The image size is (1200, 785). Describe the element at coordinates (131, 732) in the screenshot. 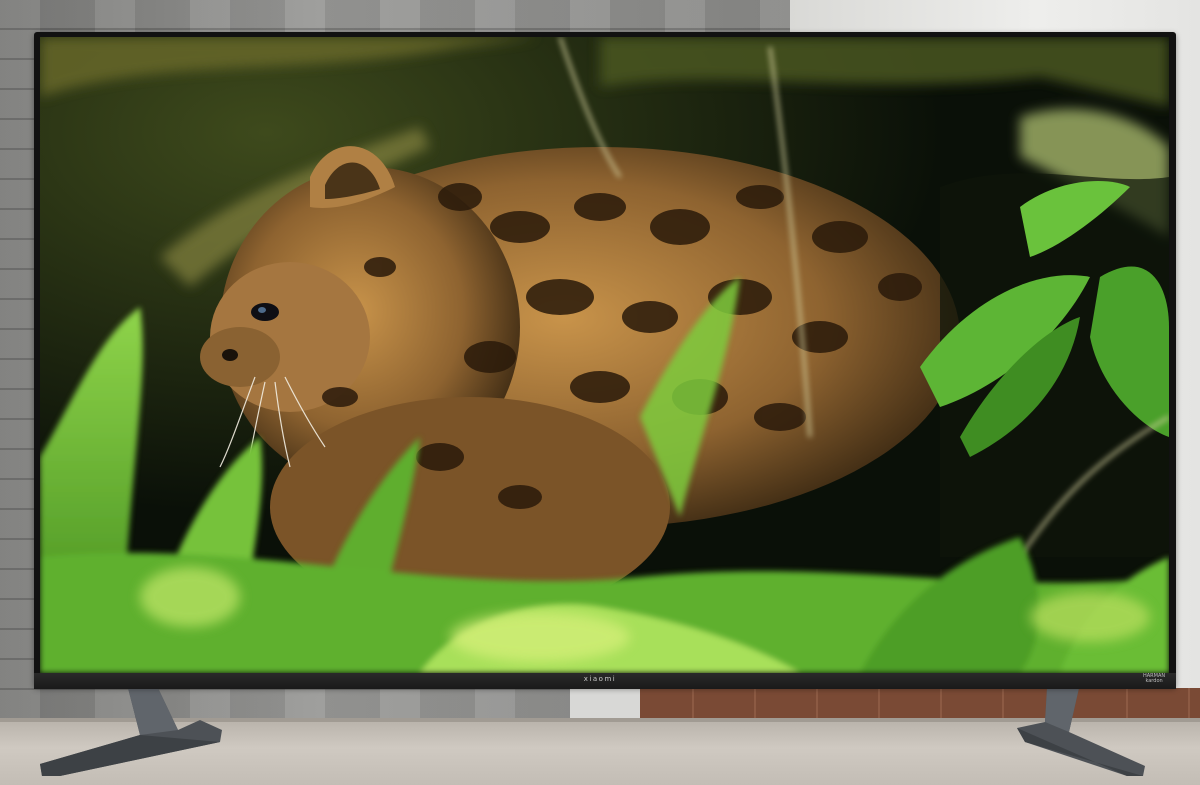

I see `left-stand` at that location.